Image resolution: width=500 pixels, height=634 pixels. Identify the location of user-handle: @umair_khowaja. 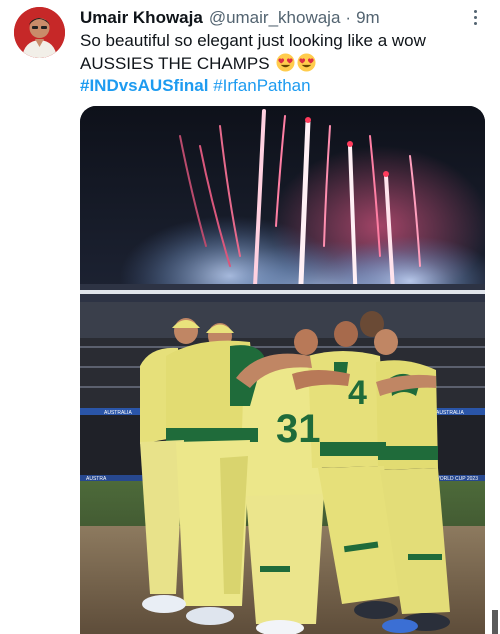
(275, 18).